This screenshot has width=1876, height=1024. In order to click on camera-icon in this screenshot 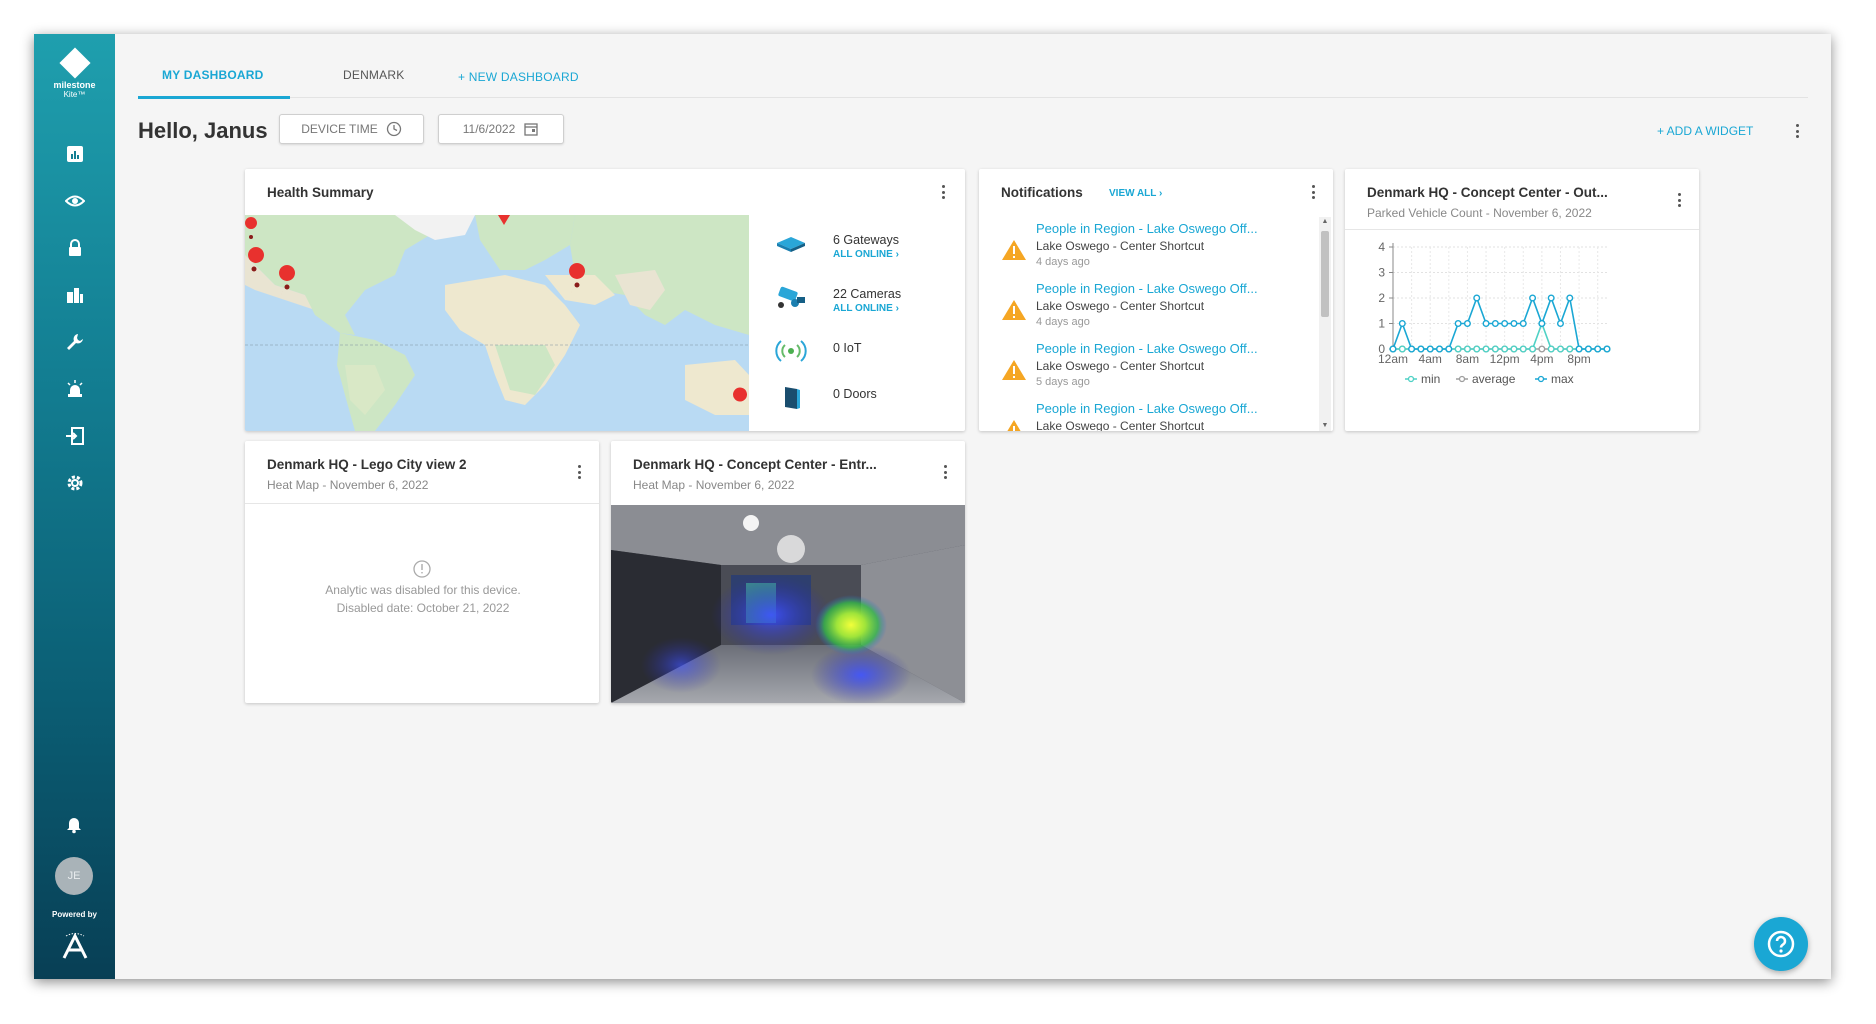, I will do `click(791, 297)`.